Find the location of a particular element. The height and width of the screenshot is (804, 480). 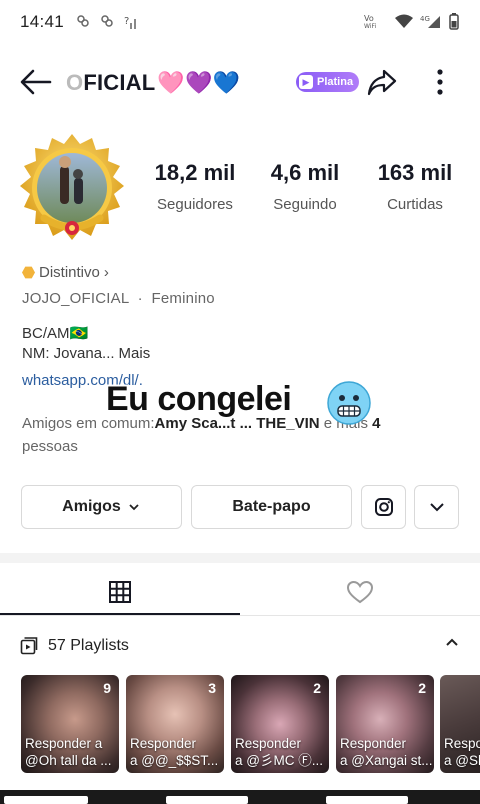

back-button is located at coordinates (36, 82).